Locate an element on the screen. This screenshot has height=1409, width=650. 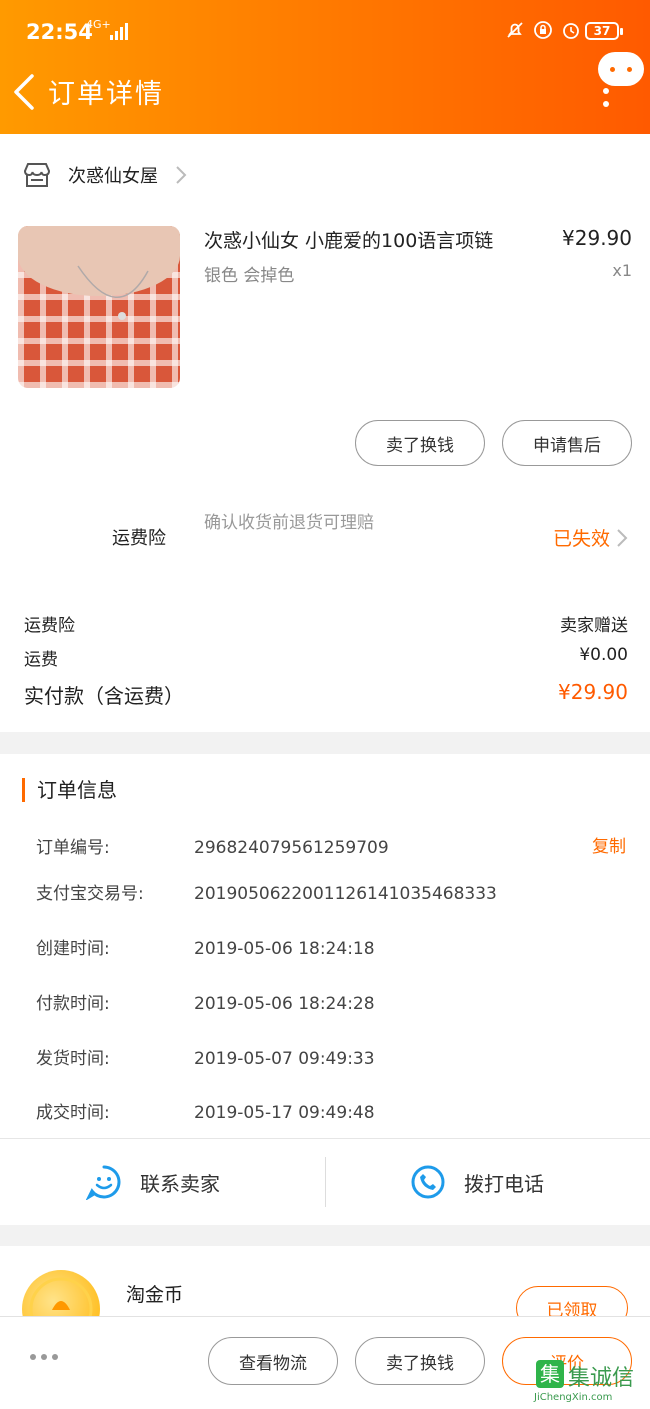
watermark-logo-icon: 集 is located at coordinates (550, 1374).